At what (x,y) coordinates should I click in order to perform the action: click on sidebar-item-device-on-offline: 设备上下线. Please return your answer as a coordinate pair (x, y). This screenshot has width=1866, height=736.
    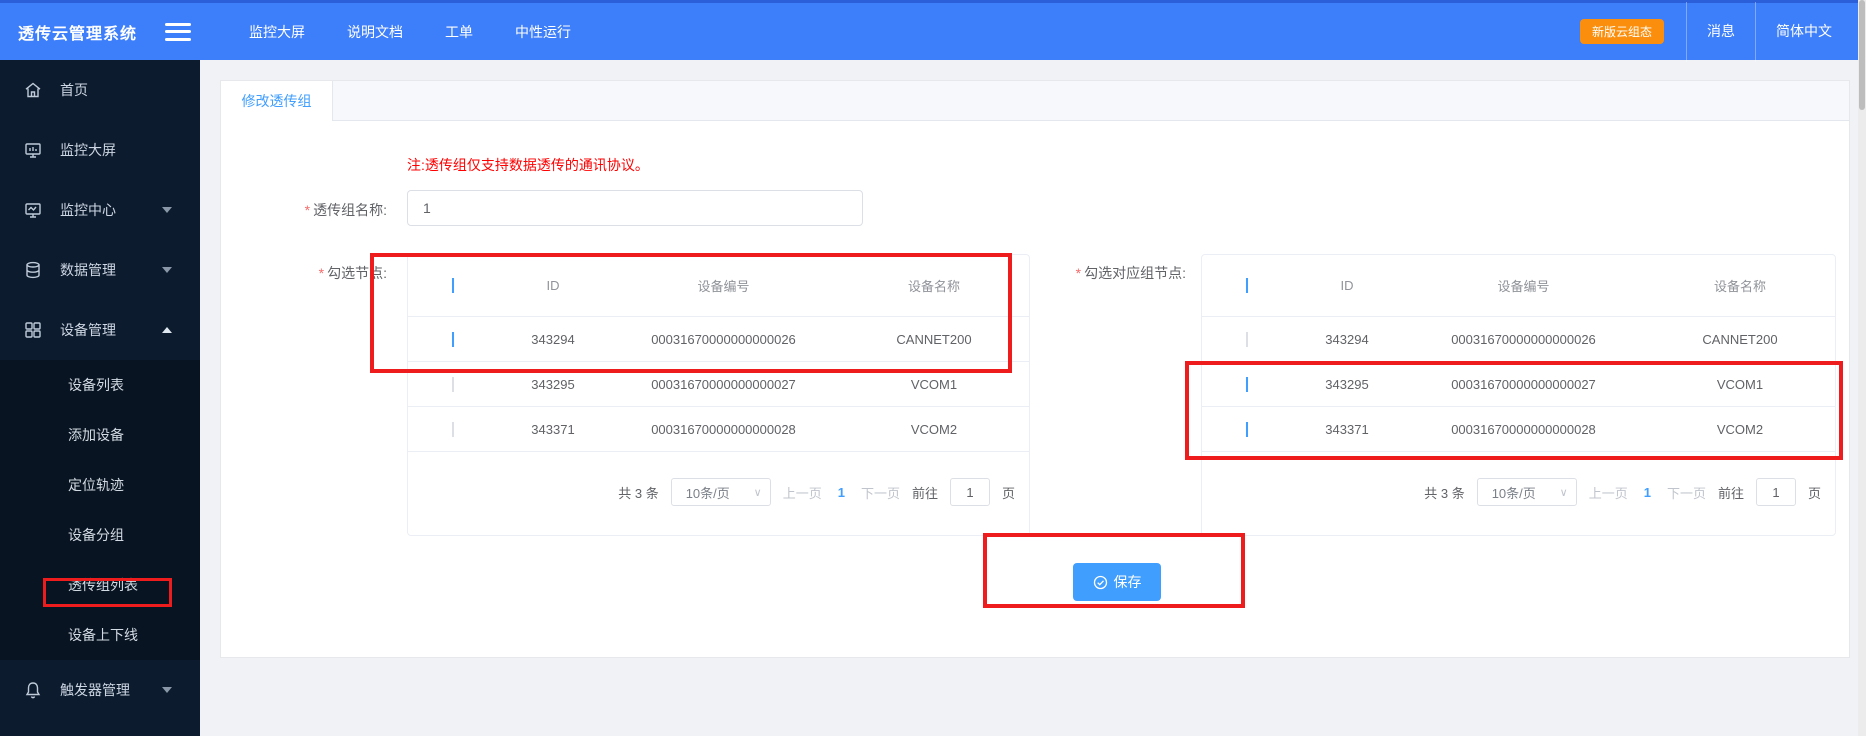
    Looking at the image, I should click on (100, 635).